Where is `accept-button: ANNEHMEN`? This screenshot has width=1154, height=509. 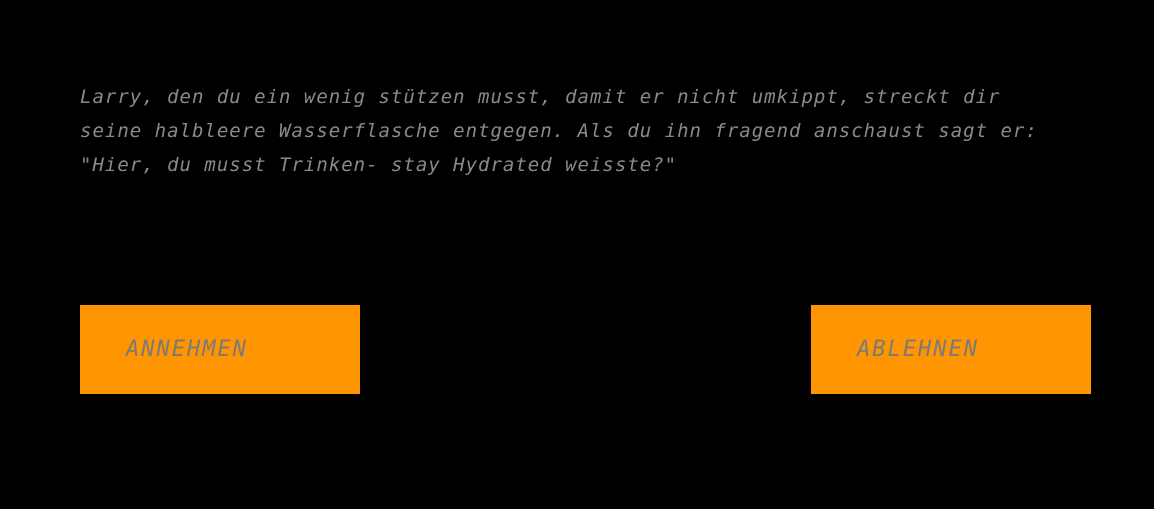
accept-button: ANNEHMEN is located at coordinates (220, 349).